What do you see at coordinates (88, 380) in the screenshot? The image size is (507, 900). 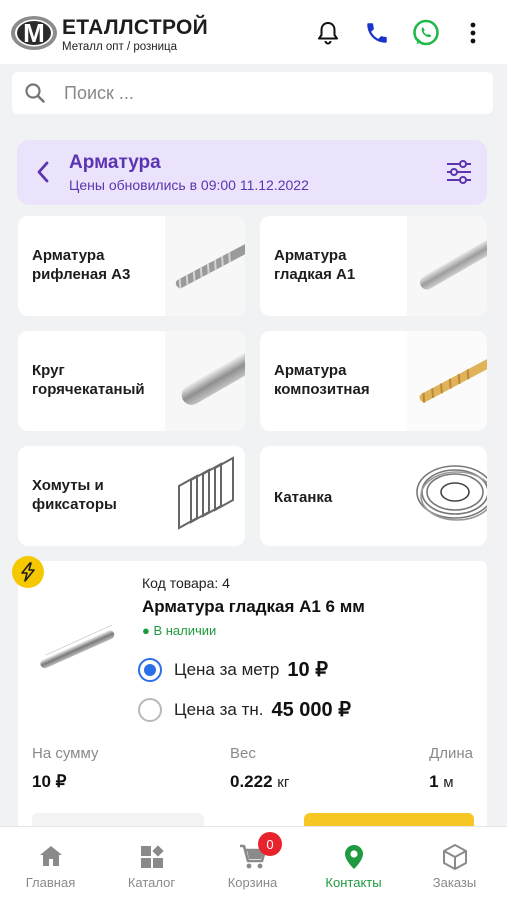 I see `tile-label: Круг горячекатаный` at bounding box center [88, 380].